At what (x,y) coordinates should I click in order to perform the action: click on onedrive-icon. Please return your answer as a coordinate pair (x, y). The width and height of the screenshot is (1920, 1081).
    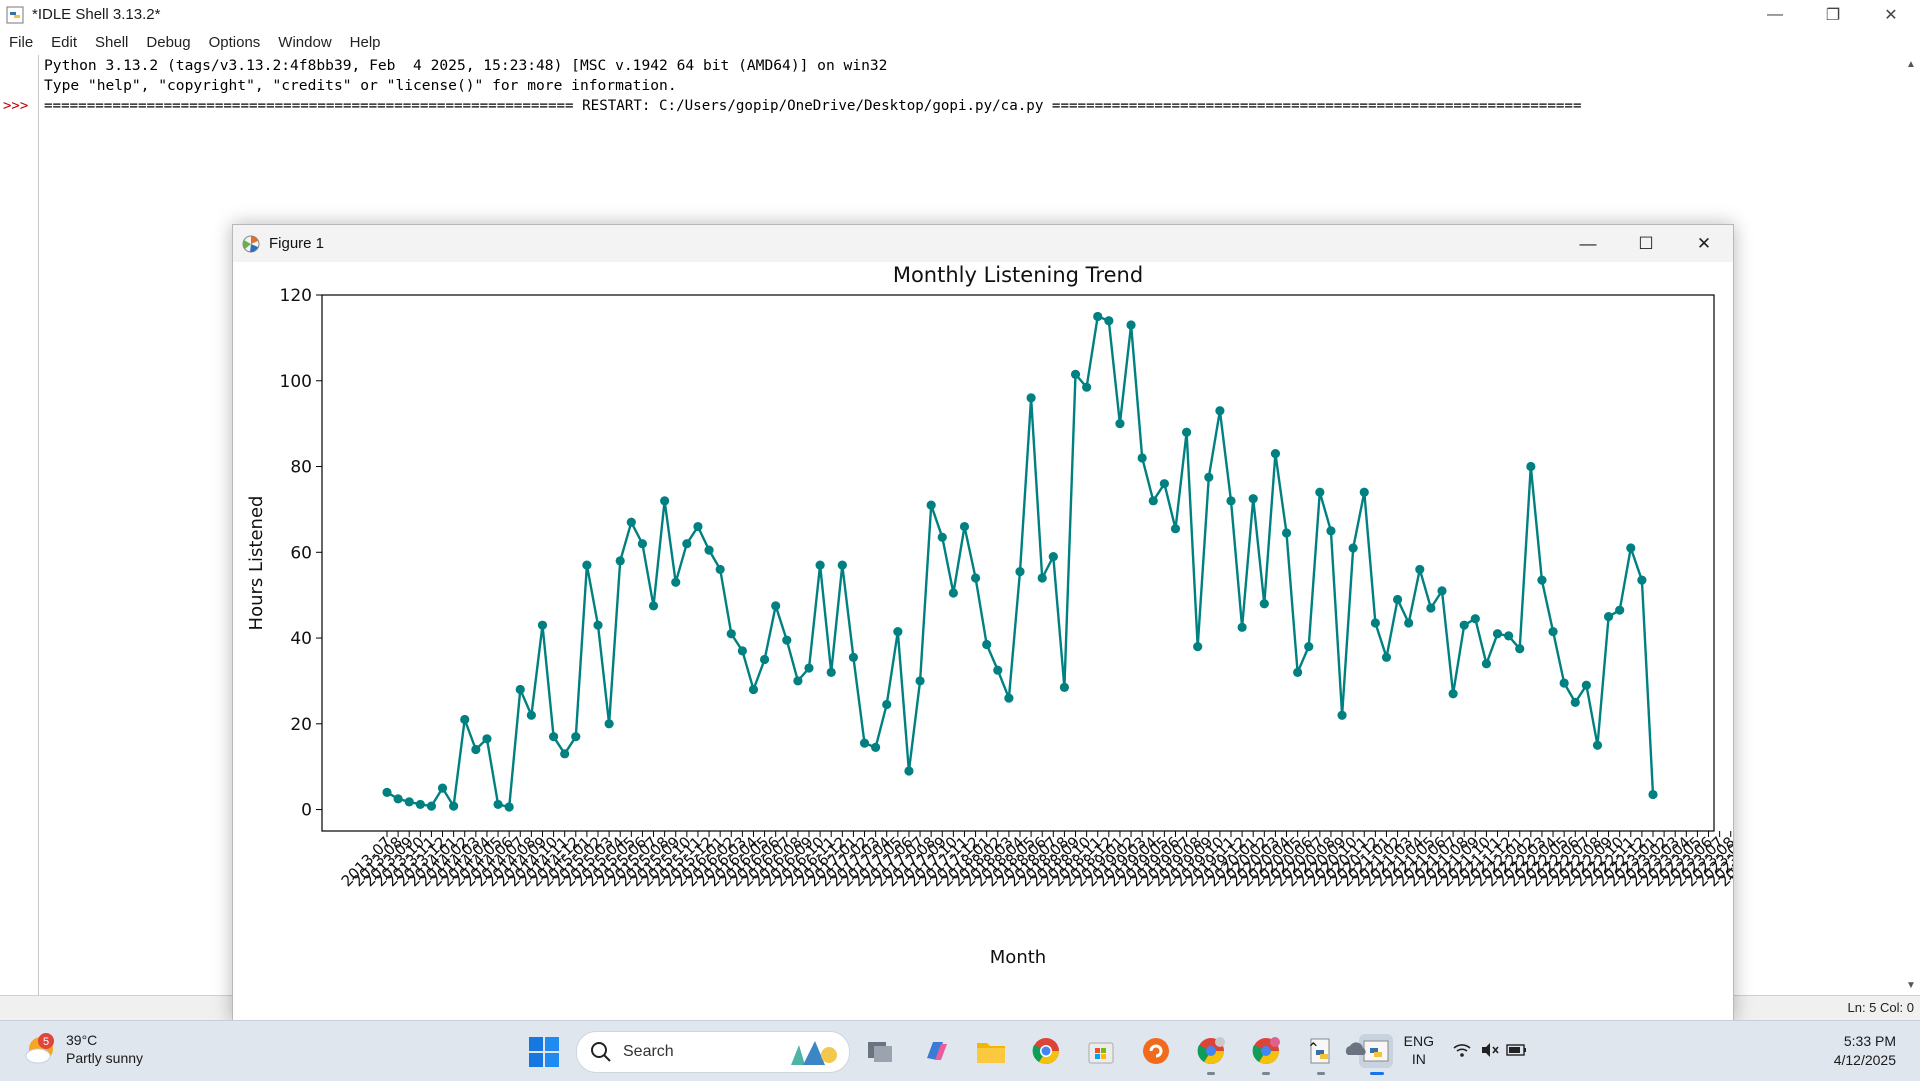
    Looking at the image, I should click on (1356, 1049).